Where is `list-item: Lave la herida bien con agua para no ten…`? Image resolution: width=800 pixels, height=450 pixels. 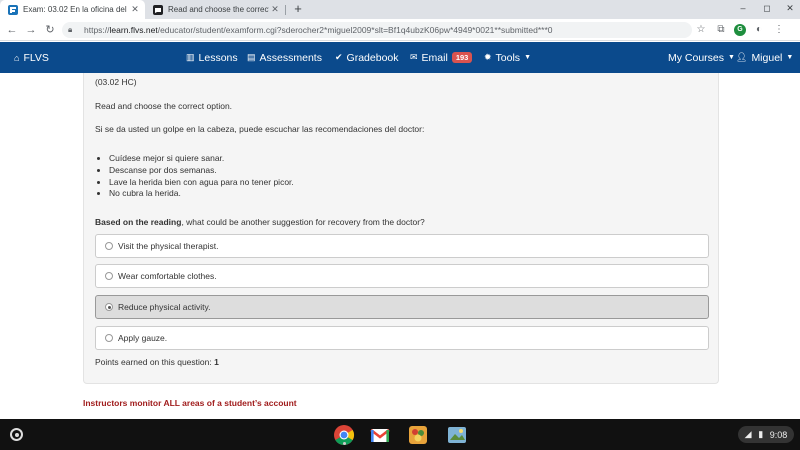 list-item: Lave la herida bien con agua para no ten… is located at coordinates (201, 183).